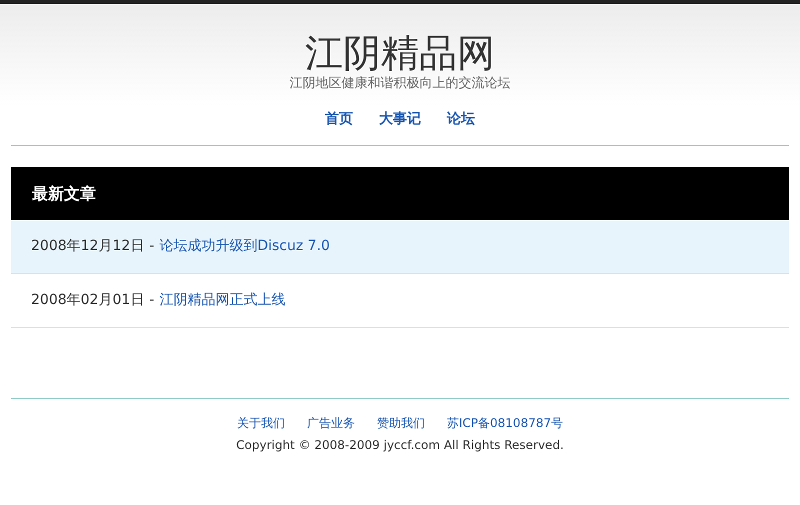  Describe the element at coordinates (260, 423) in the screenshot. I see `footer-link: 关于我们` at that location.